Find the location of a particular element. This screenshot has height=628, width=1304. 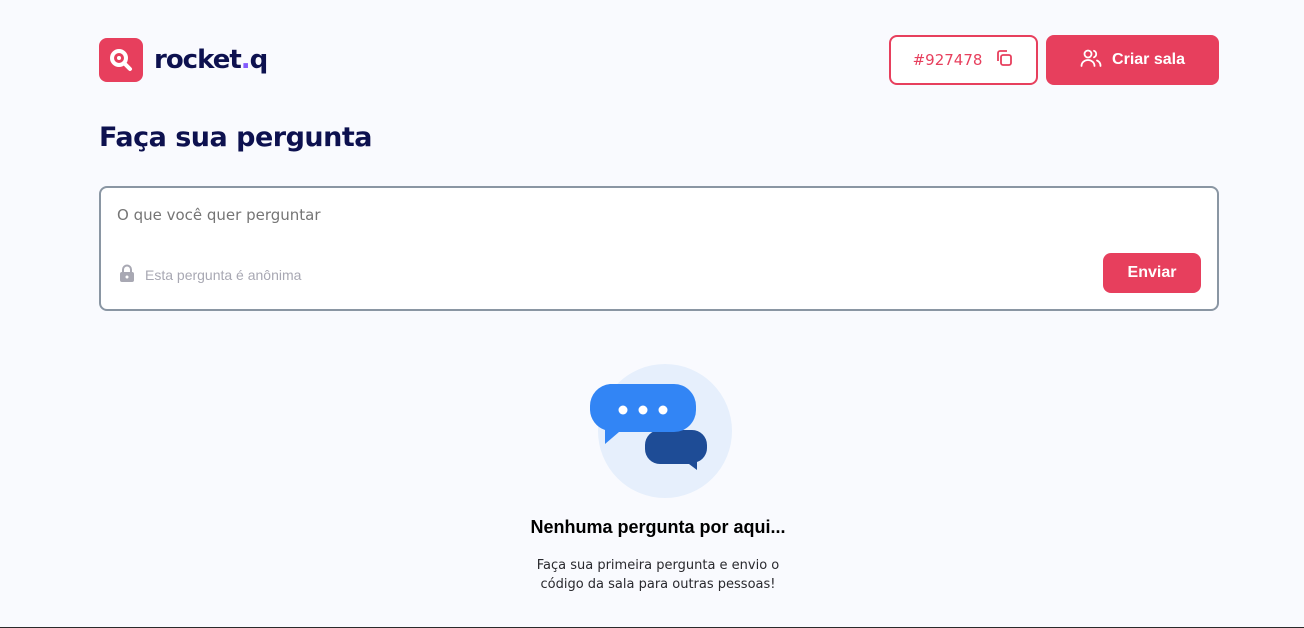

create-room-button: Criar sala is located at coordinates (1132, 60).